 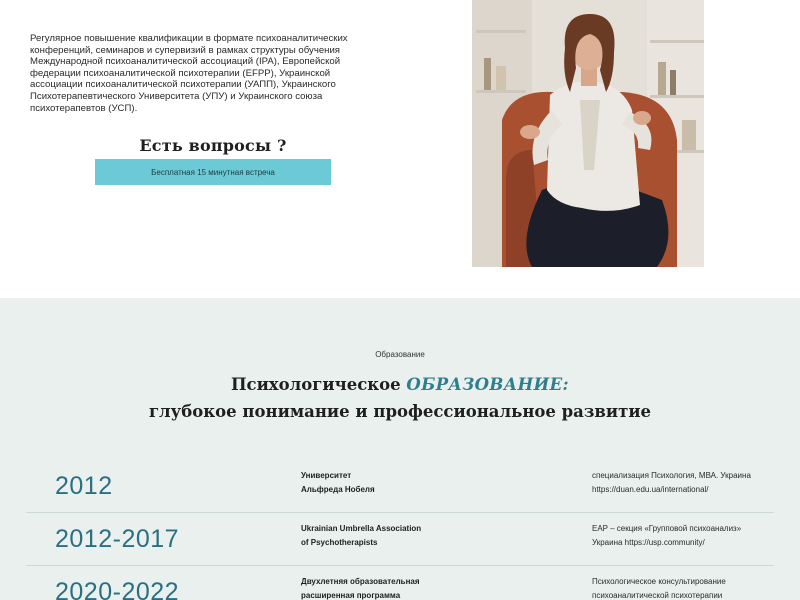 I want to click on institution-line: Ukrainian Umbrella Association, so click(x=361, y=528).